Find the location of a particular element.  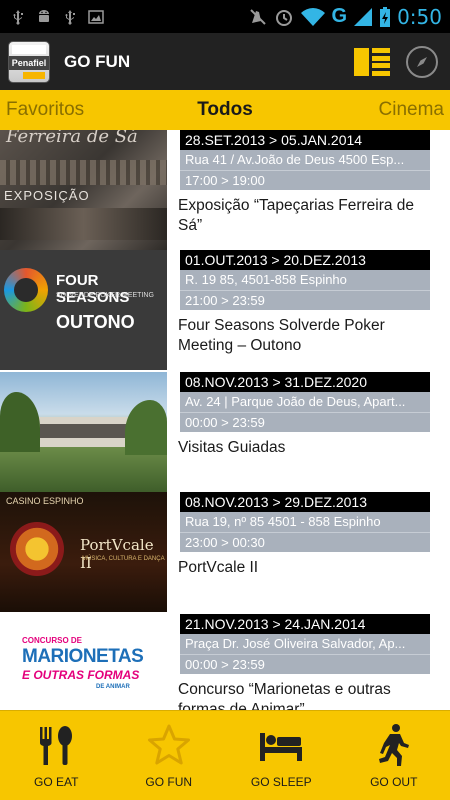

nav-go-eat: GO EAT is located at coordinates (56, 755).